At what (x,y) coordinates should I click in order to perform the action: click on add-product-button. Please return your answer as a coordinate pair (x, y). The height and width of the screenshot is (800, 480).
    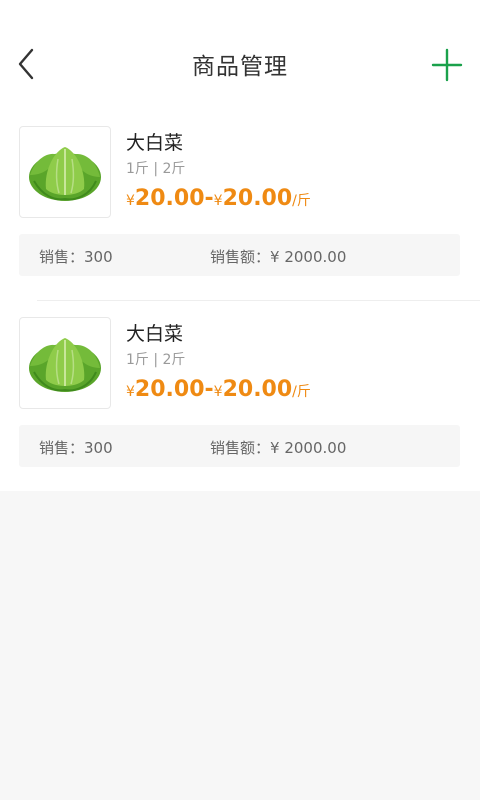
    Looking at the image, I should click on (447, 65).